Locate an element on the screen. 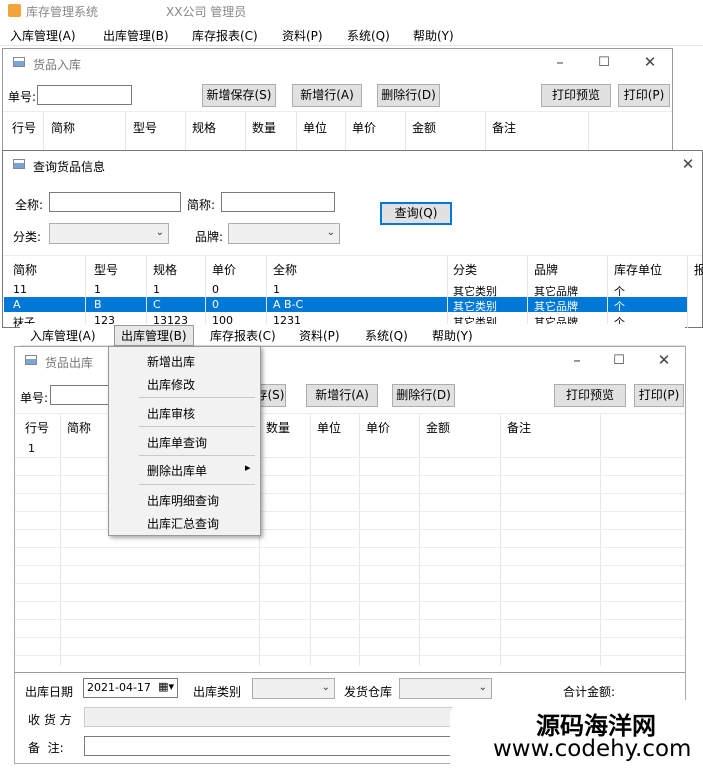  brand-select: ⌄ is located at coordinates (284, 233).